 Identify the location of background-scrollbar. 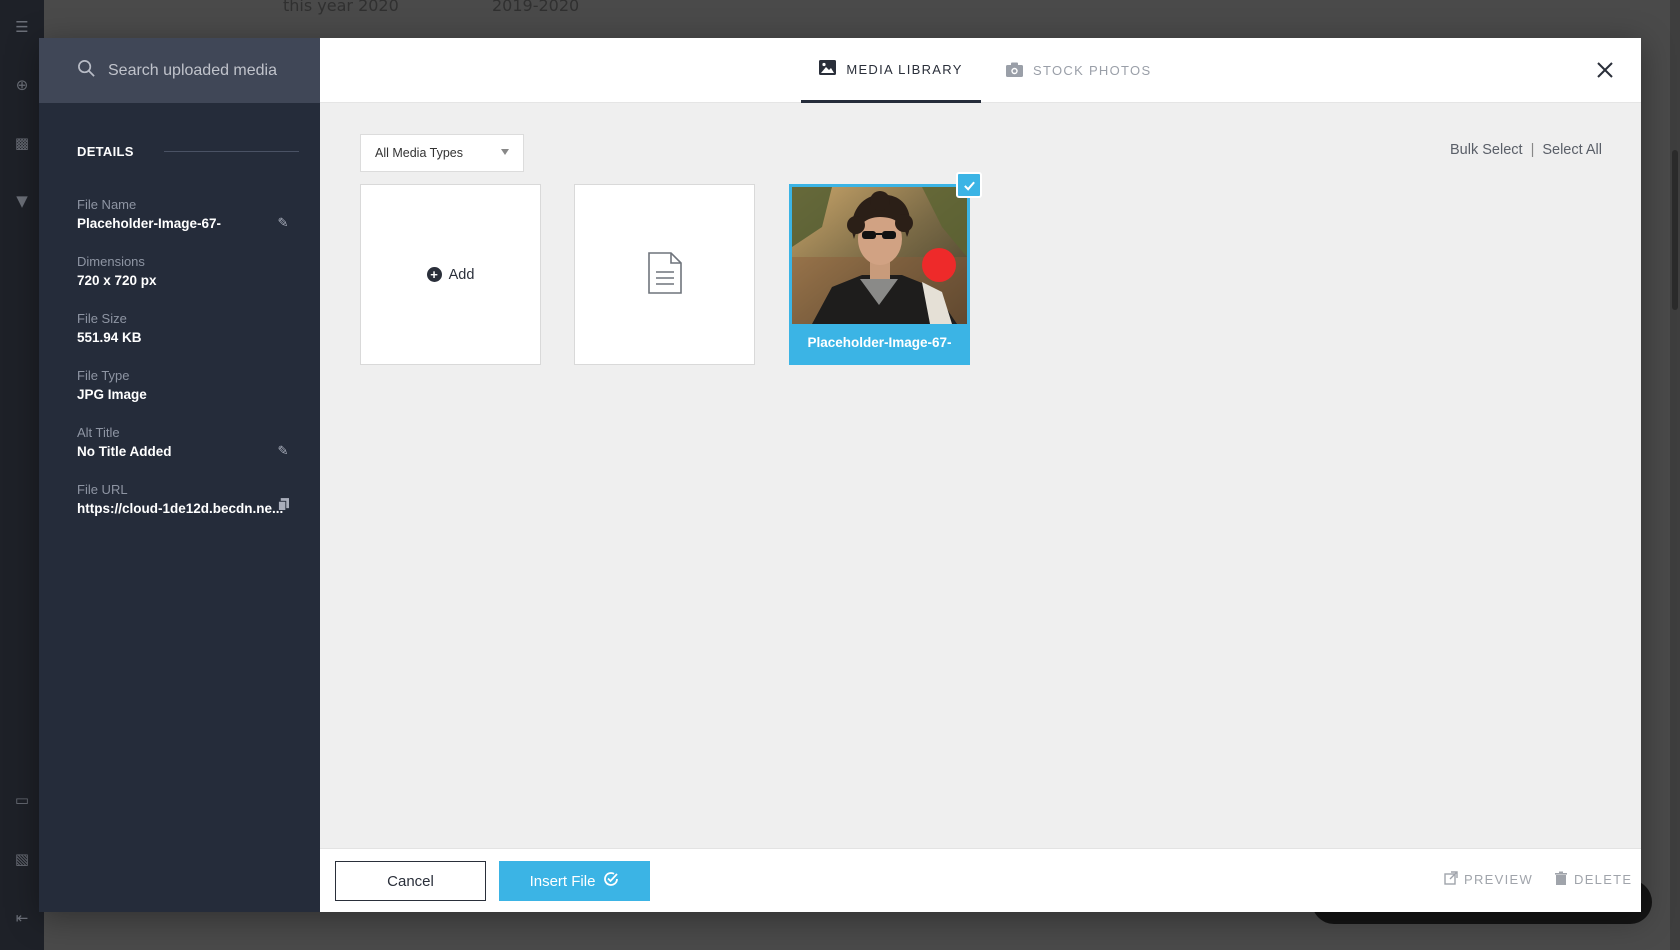
(1675, 475).